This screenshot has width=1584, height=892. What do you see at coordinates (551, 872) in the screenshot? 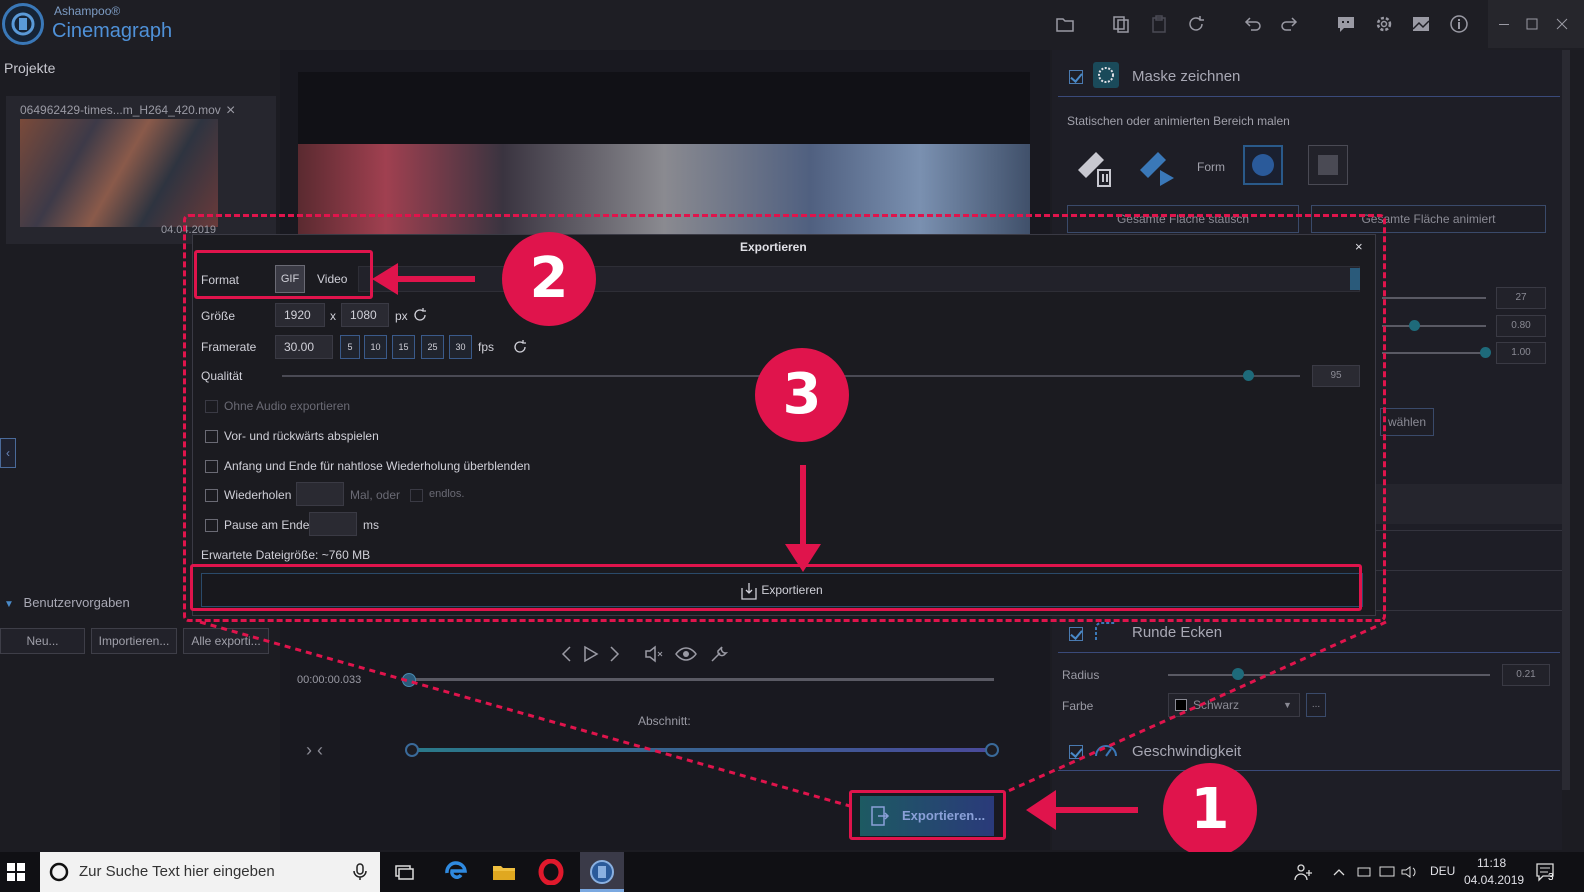
I see `opera-icon` at bounding box center [551, 872].